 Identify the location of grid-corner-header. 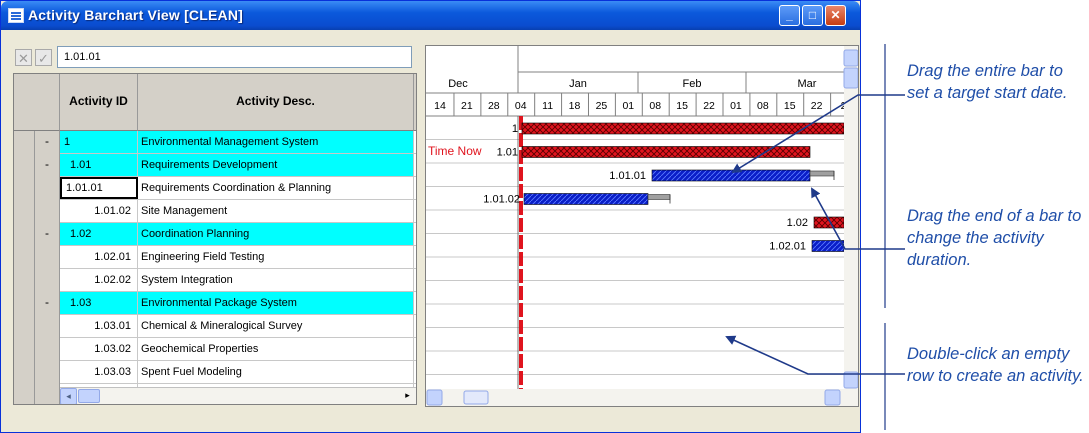
(37, 102).